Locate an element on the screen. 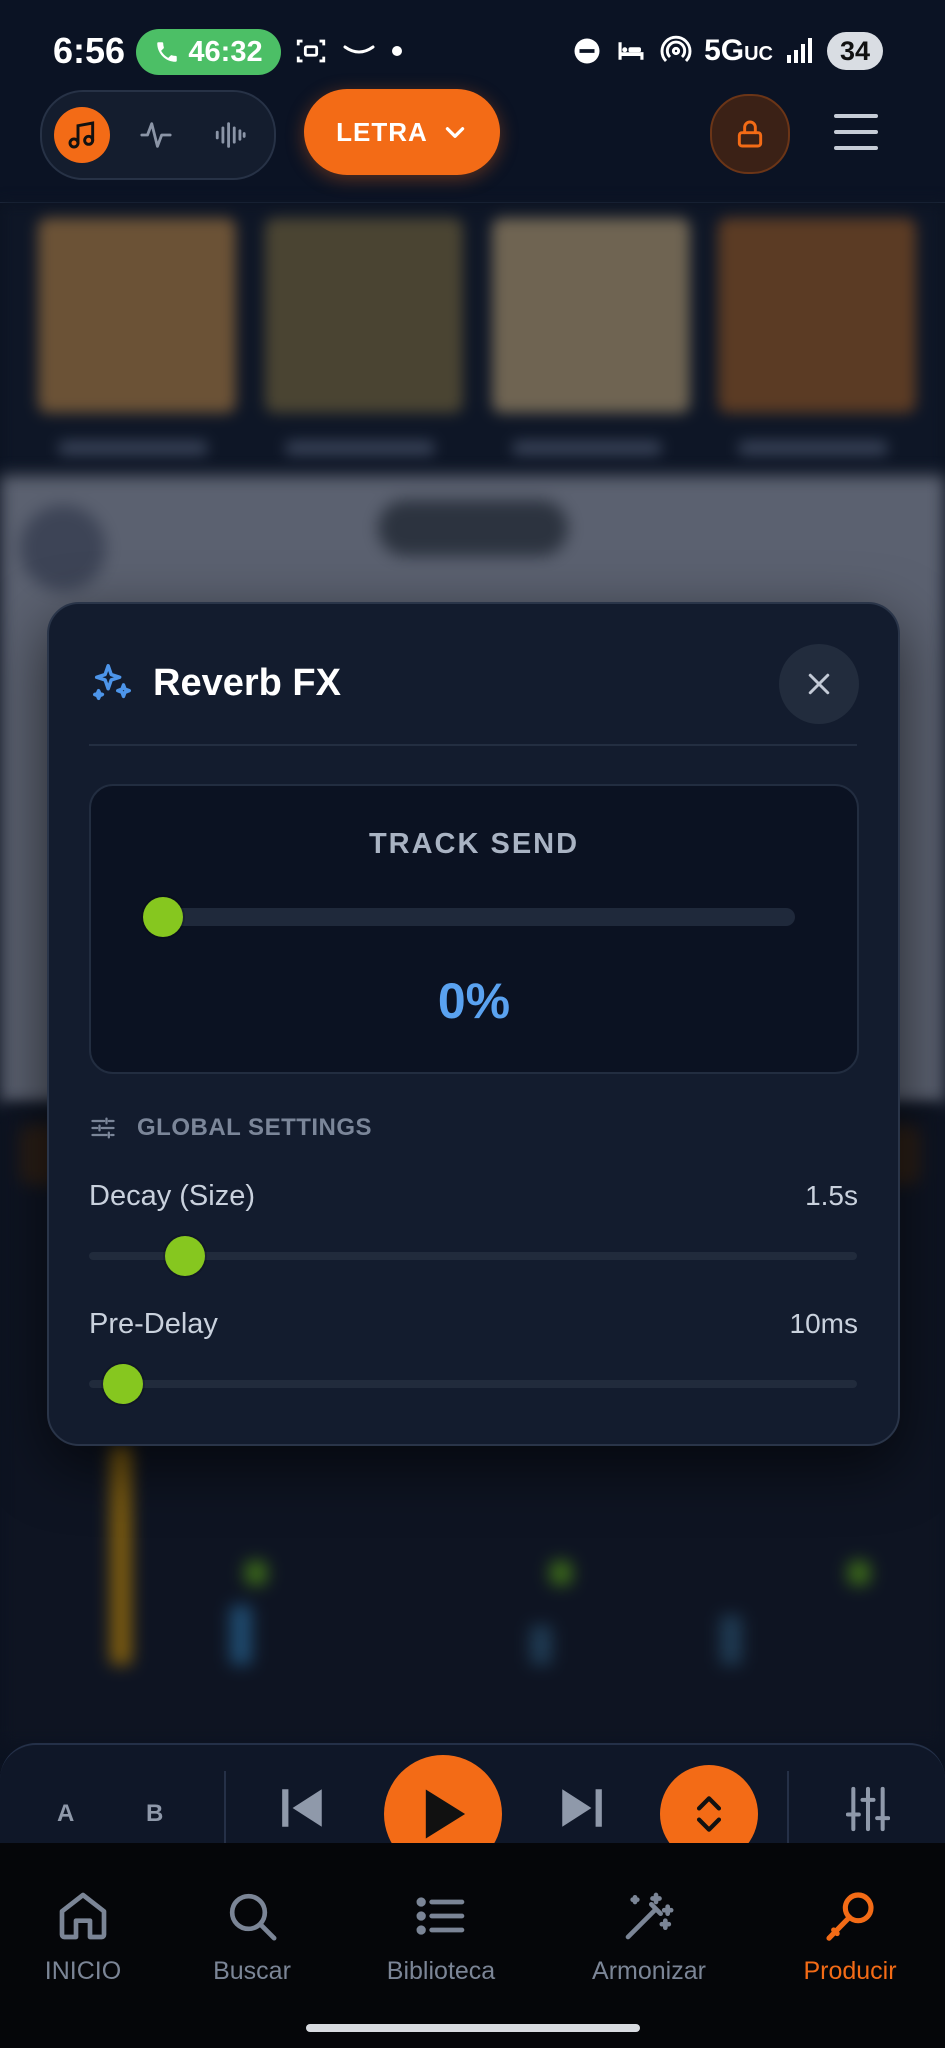 The width and height of the screenshot is (945, 2048). previous-button is located at coordinates (303, 1808).